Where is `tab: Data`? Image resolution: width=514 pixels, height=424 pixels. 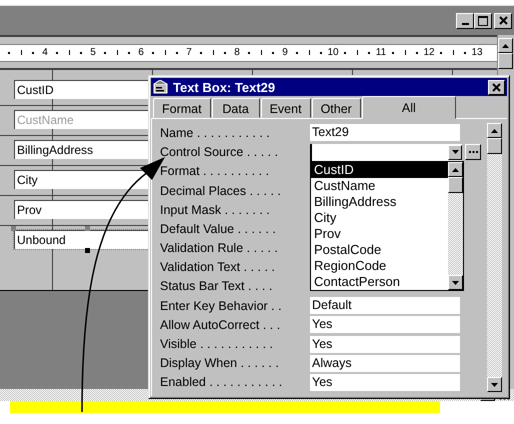
tab: Data is located at coordinates (236, 108).